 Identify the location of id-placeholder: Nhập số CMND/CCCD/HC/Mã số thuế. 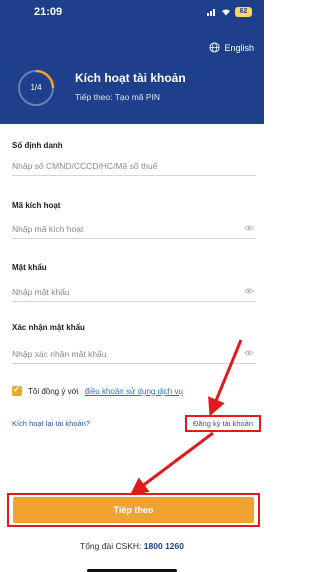
(85, 166).